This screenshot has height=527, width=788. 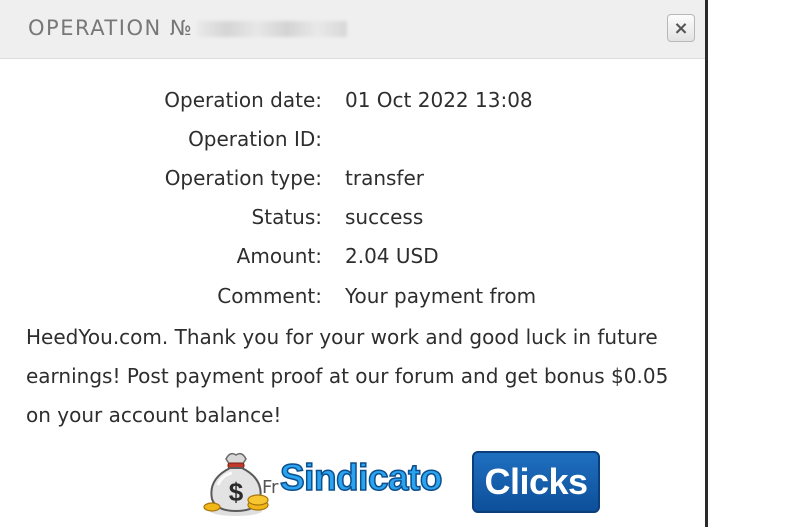 I want to click on sindicato-clicks-banner: $ Fr Sindicato Clicks, so click(x=401, y=481).